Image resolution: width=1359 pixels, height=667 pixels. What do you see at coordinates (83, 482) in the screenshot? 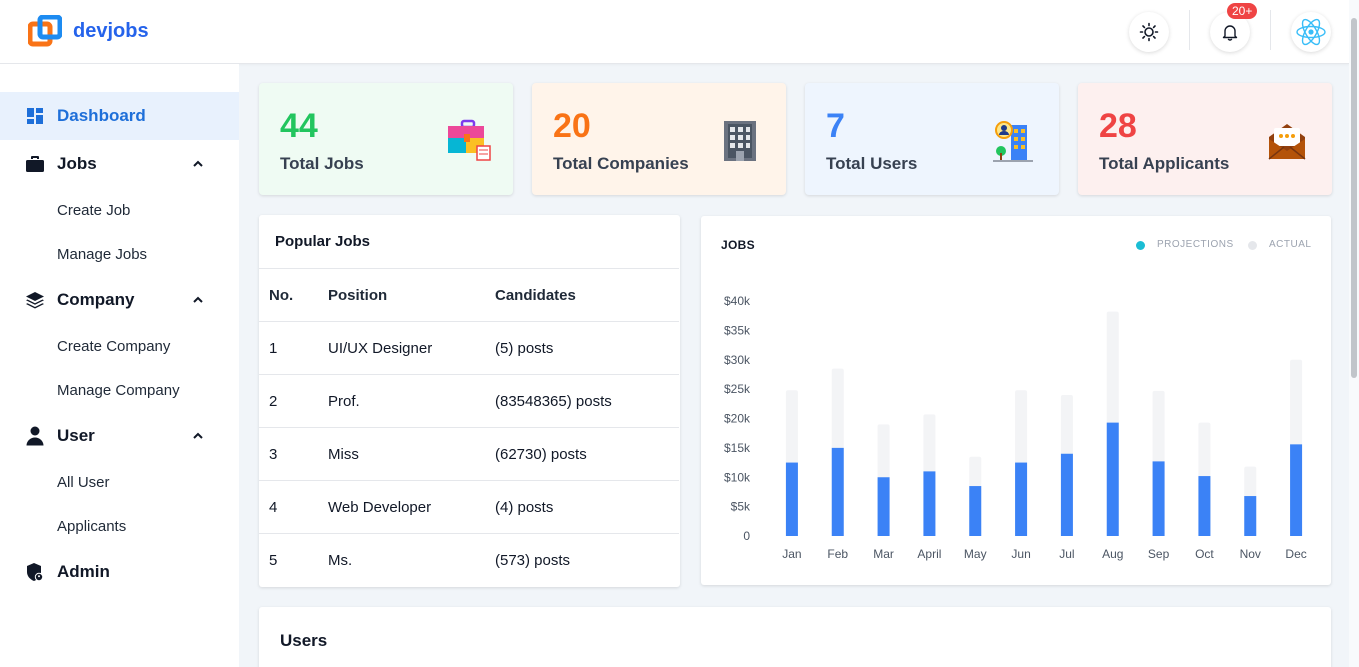
I see `sidebar-subitem-all-user: All User` at bounding box center [83, 482].